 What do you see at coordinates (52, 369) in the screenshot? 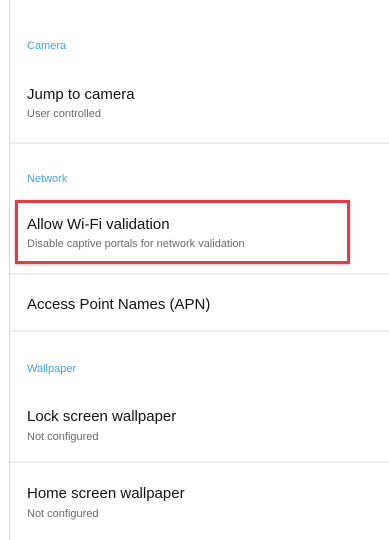
I see `section-title-wallpaper: Wallpaper` at bounding box center [52, 369].